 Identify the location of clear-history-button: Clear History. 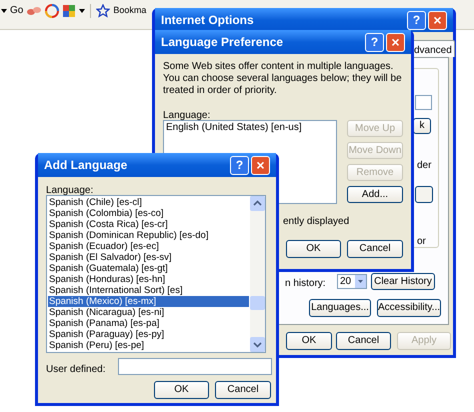
(403, 281).